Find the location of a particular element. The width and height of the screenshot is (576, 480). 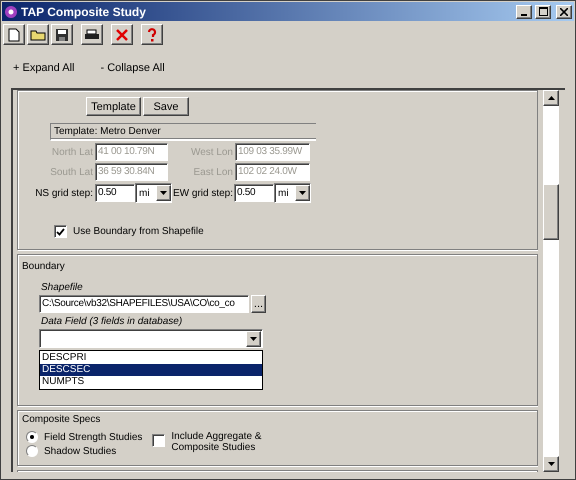

grid-step-label: EW grid step: is located at coordinates (203, 193).